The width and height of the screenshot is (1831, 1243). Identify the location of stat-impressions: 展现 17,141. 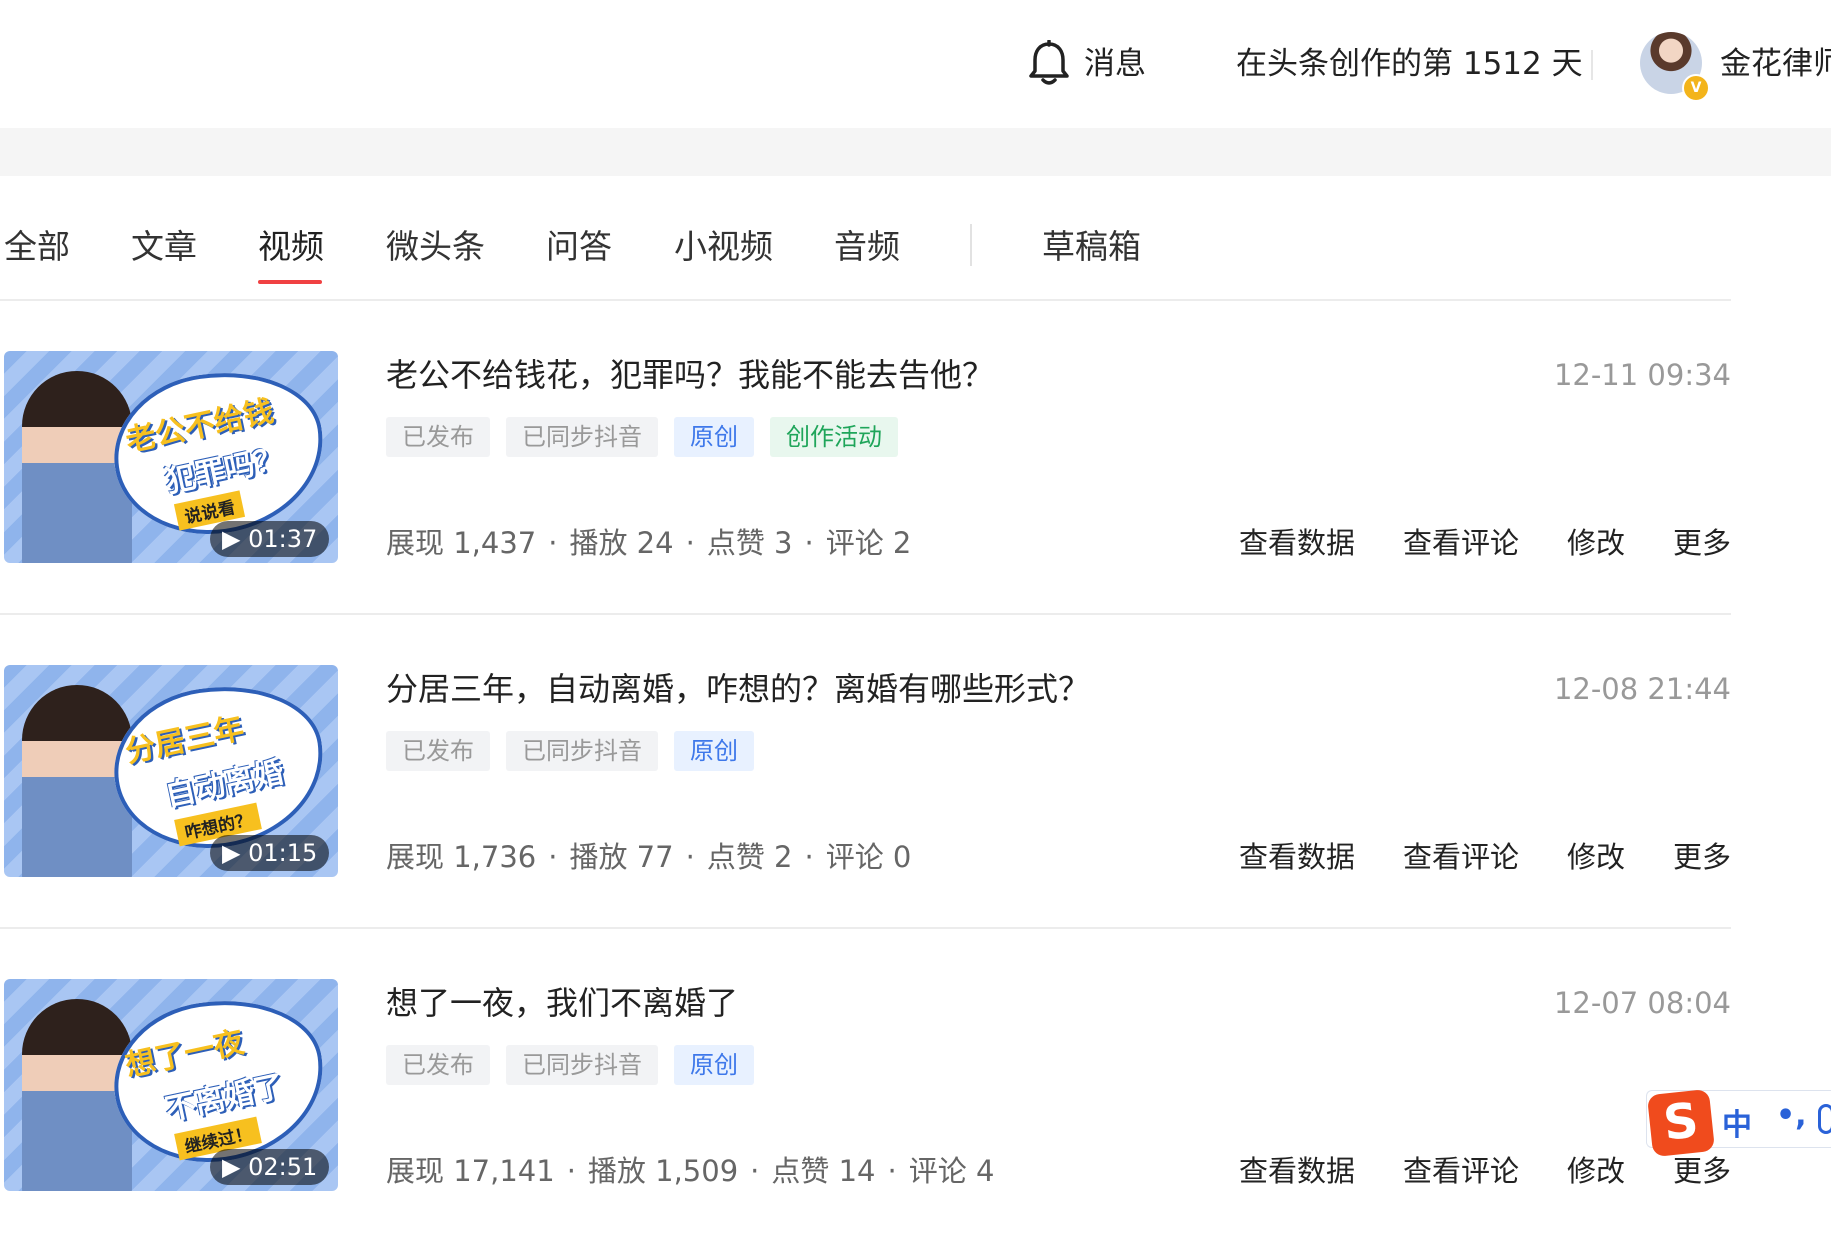
(470, 1171).